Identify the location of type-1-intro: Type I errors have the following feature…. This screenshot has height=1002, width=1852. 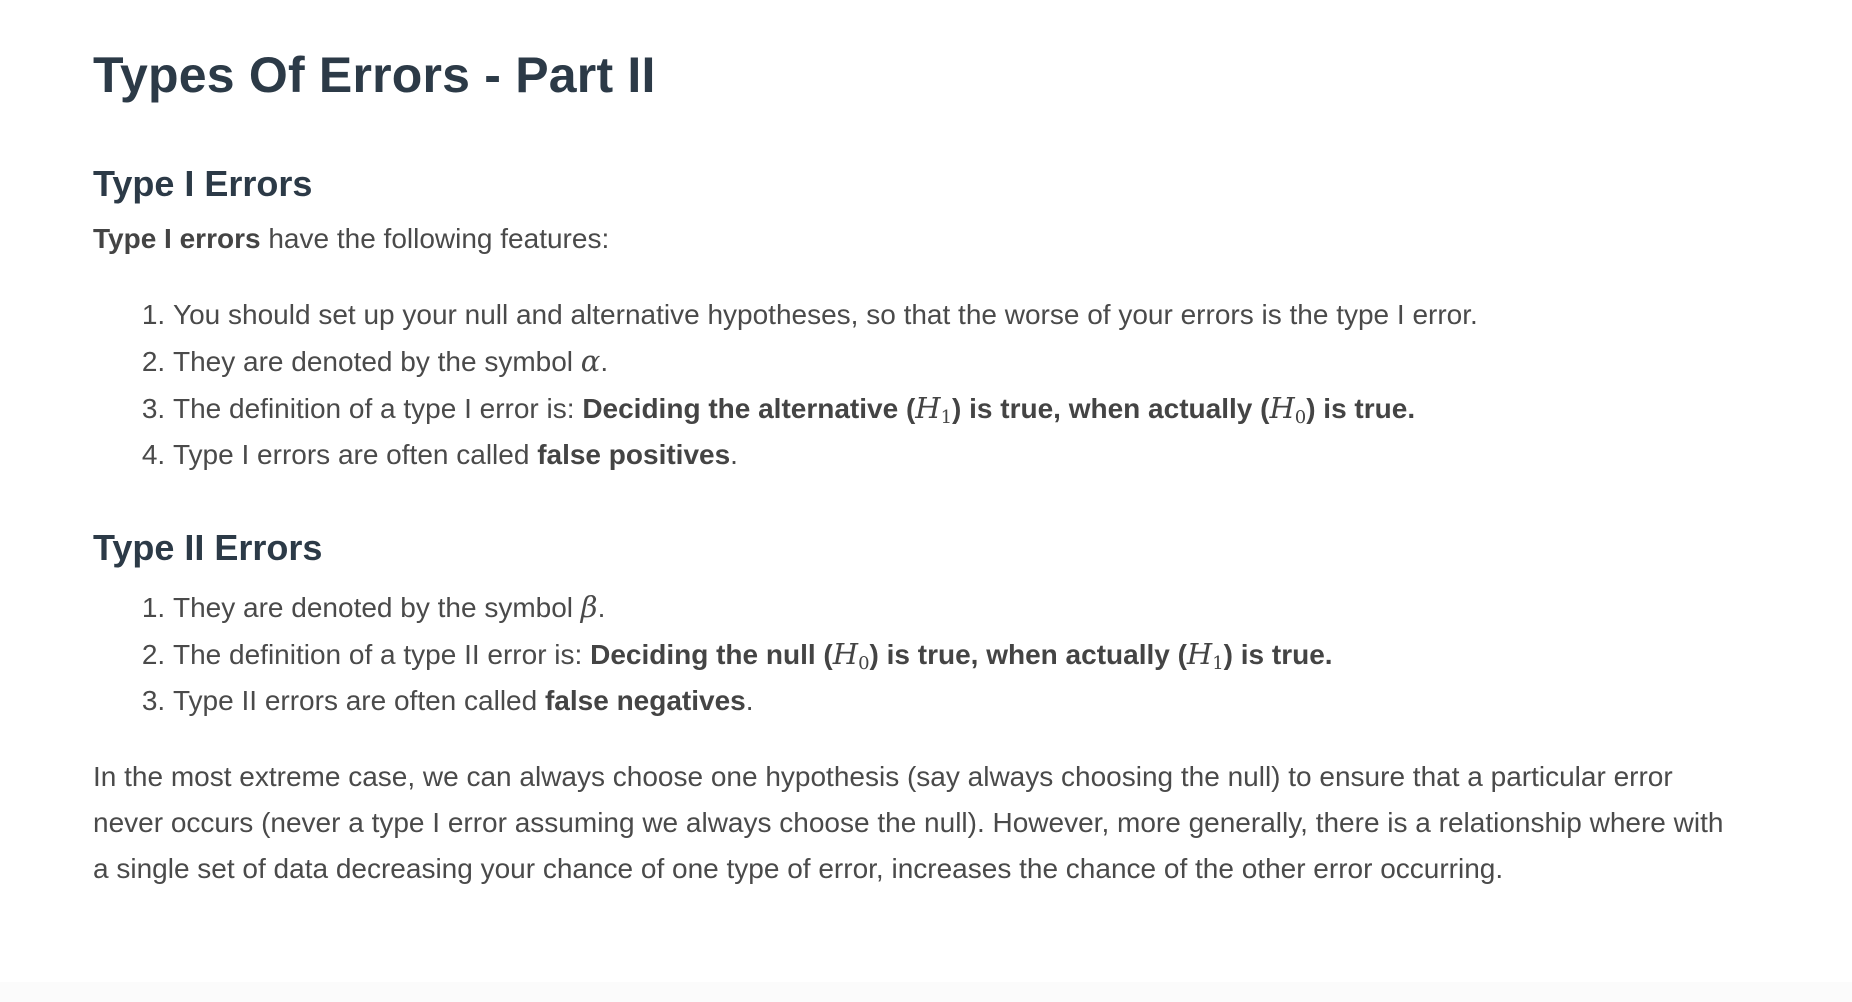
(913, 239).